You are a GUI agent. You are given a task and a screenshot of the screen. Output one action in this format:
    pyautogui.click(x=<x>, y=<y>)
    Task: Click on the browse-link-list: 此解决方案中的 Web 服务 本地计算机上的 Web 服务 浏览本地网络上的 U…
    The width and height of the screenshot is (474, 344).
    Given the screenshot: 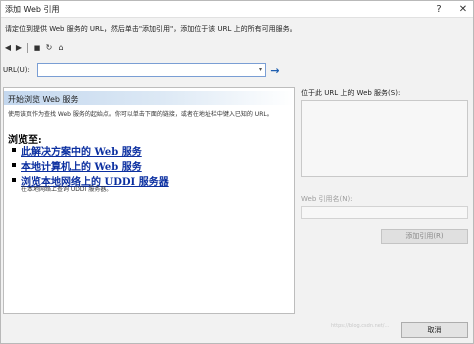 What is the action you would take?
    pyautogui.click(x=147, y=165)
    